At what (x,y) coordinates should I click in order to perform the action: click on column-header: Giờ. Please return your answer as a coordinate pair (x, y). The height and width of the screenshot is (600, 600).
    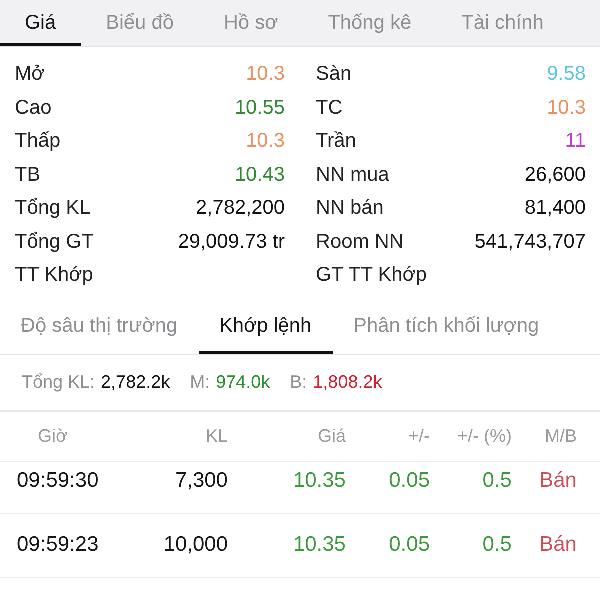
    Looking at the image, I should click on (52, 436).